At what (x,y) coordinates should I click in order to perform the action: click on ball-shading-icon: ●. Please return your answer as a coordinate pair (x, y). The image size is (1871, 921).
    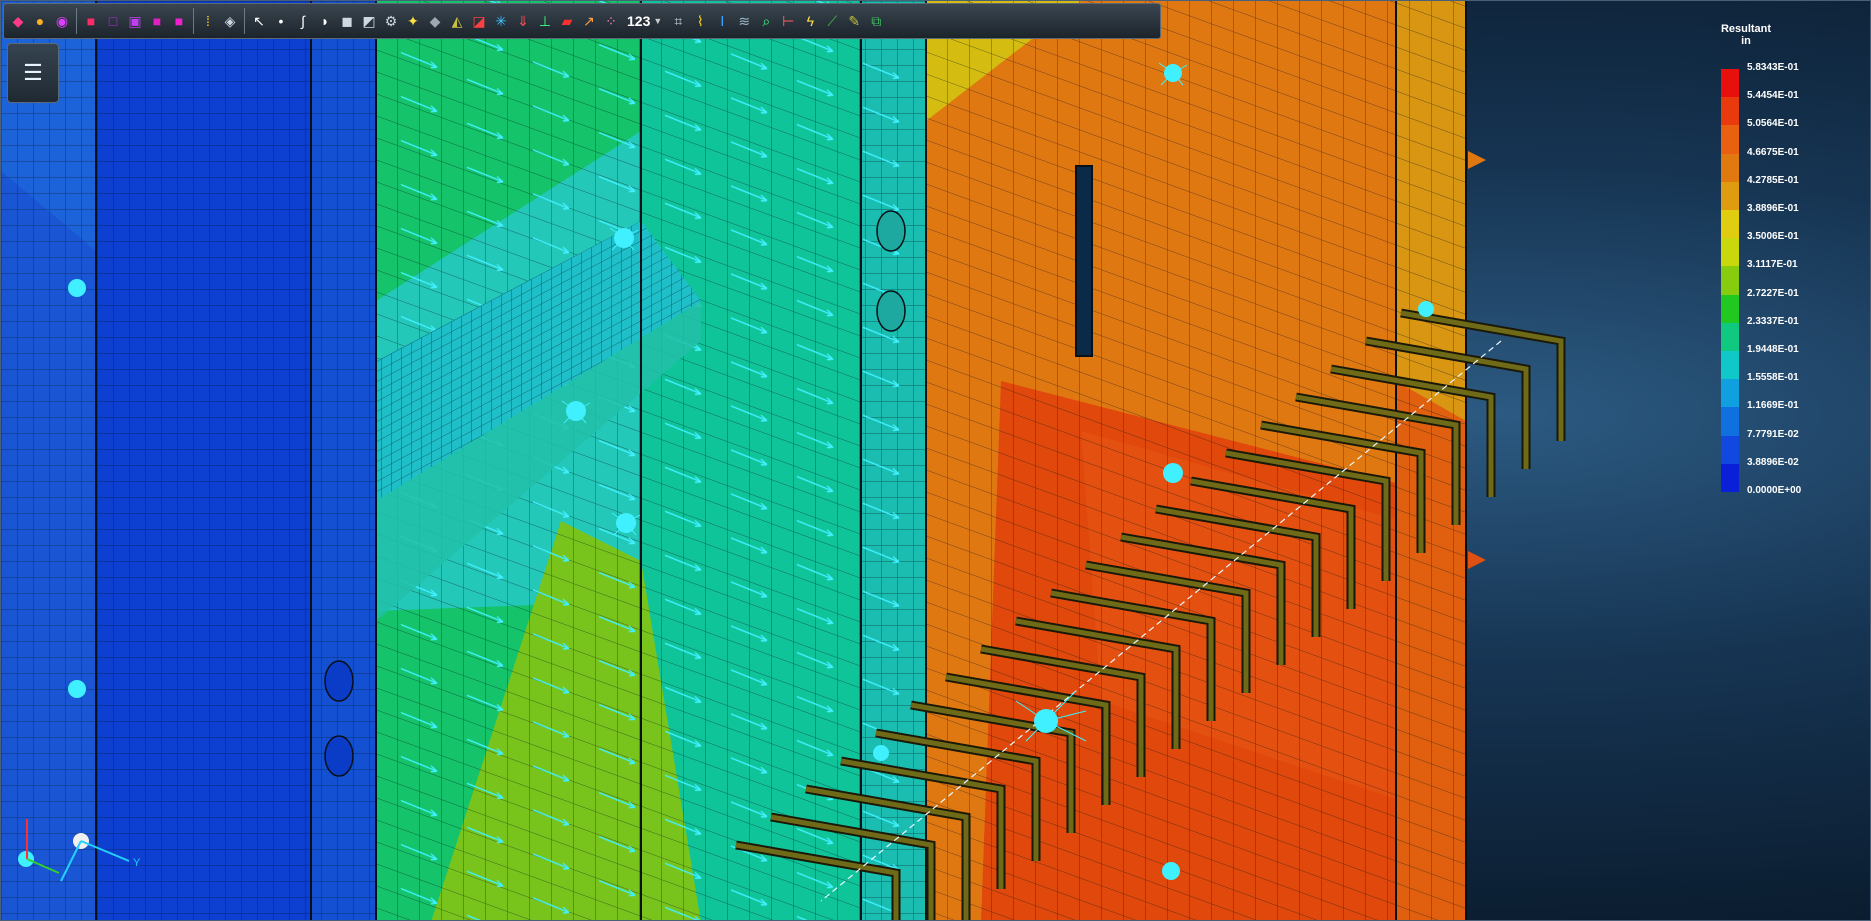
    Looking at the image, I should click on (40, 21).